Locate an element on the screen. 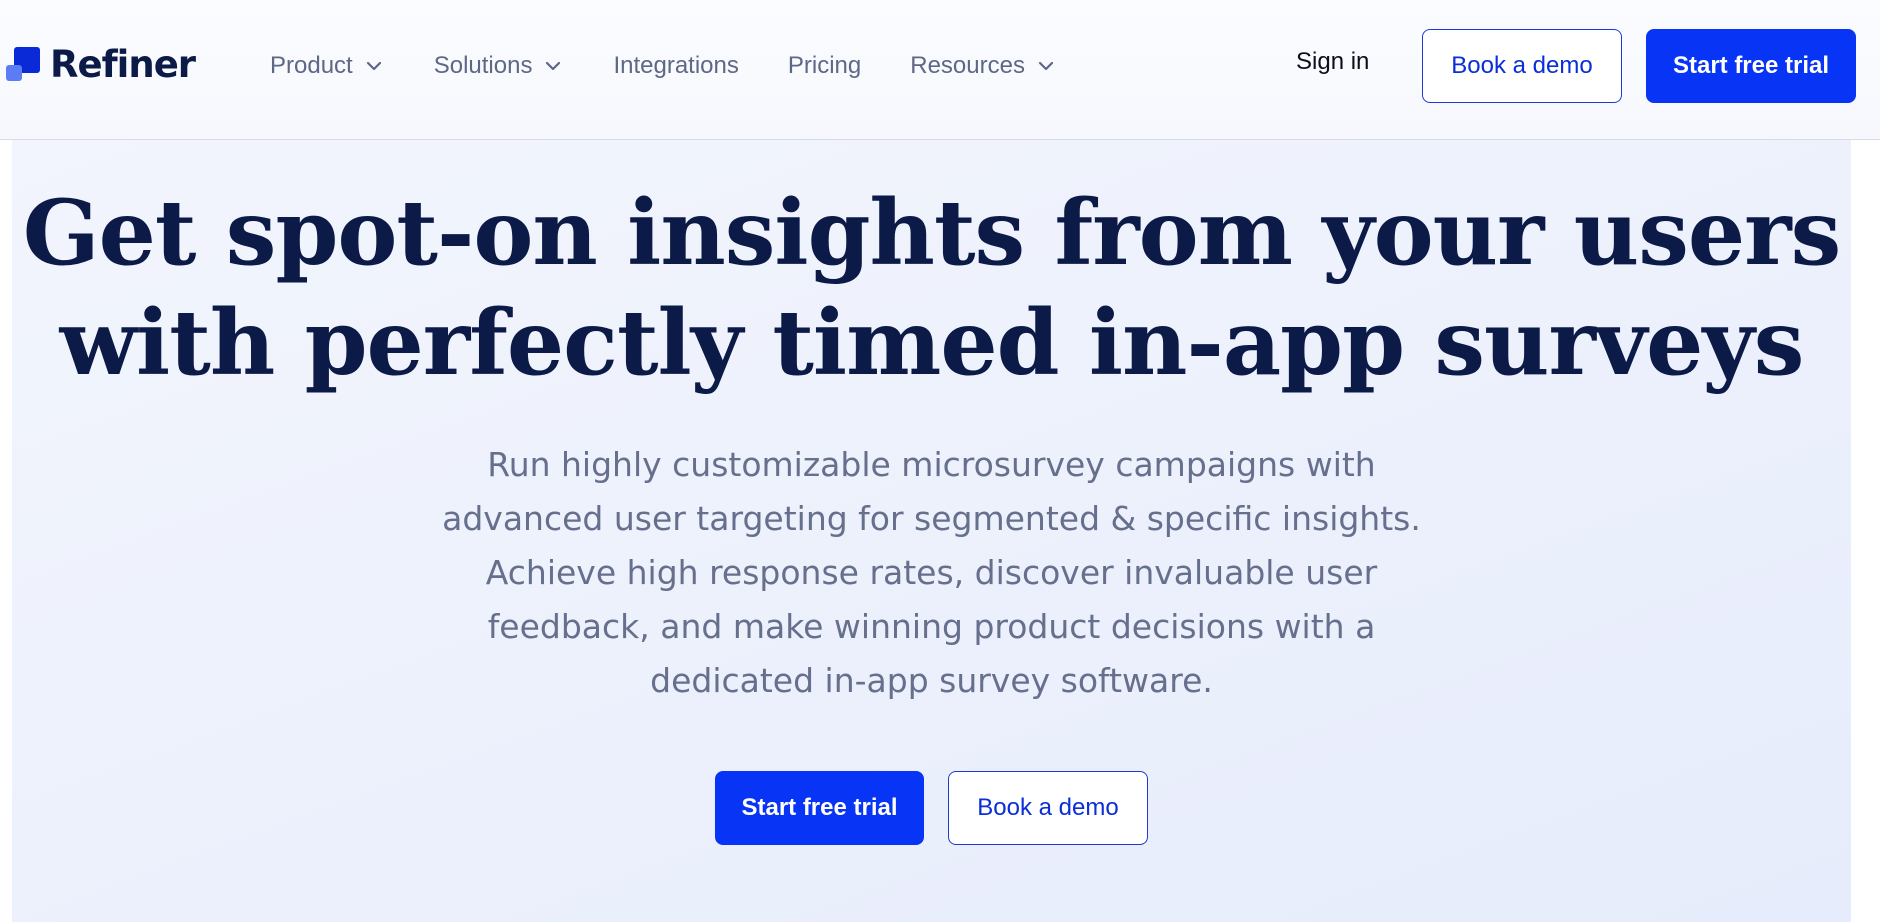  header-book-demo-button: Book a demo is located at coordinates (1522, 66).